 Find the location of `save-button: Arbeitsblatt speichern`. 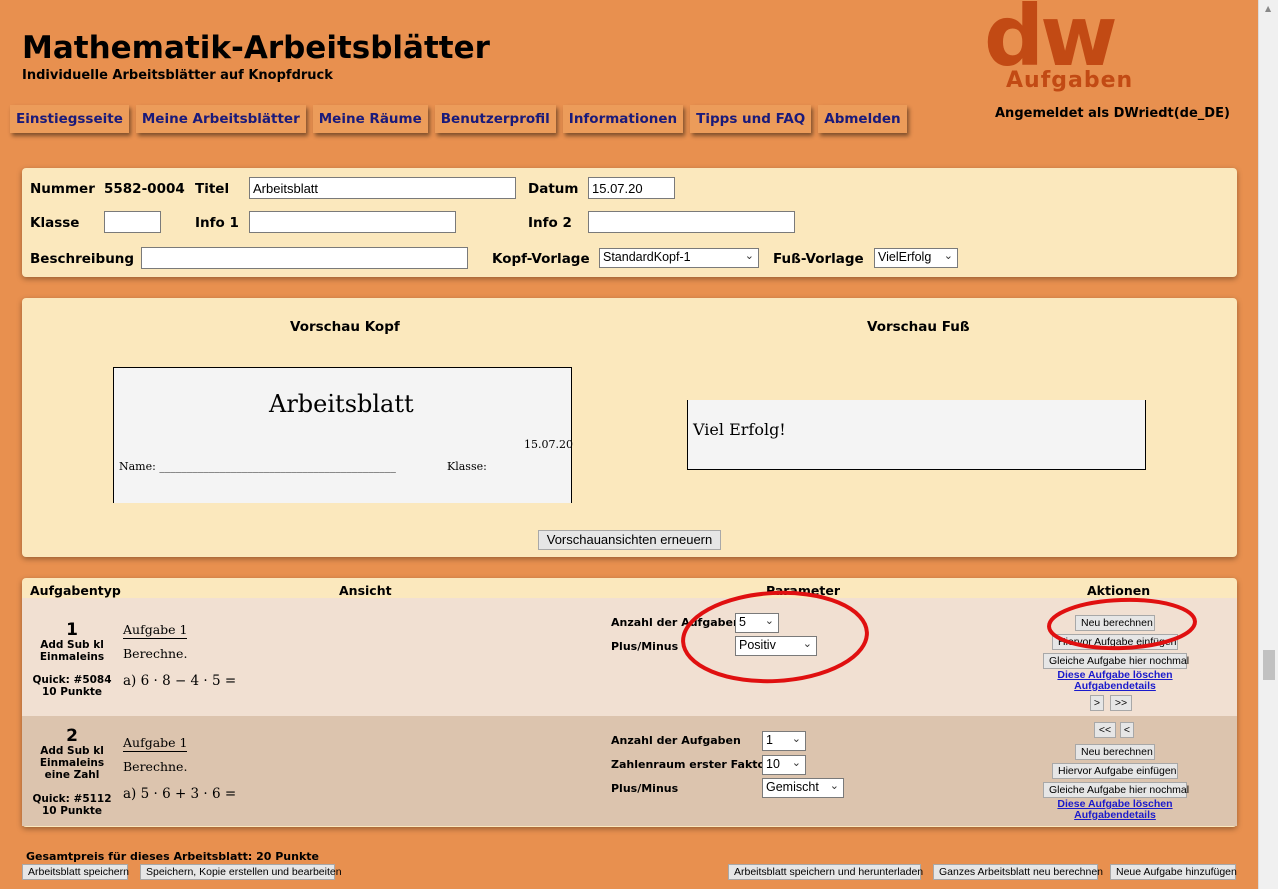

save-button: Arbeitsblatt speichern is located at coordinates (75, 872).